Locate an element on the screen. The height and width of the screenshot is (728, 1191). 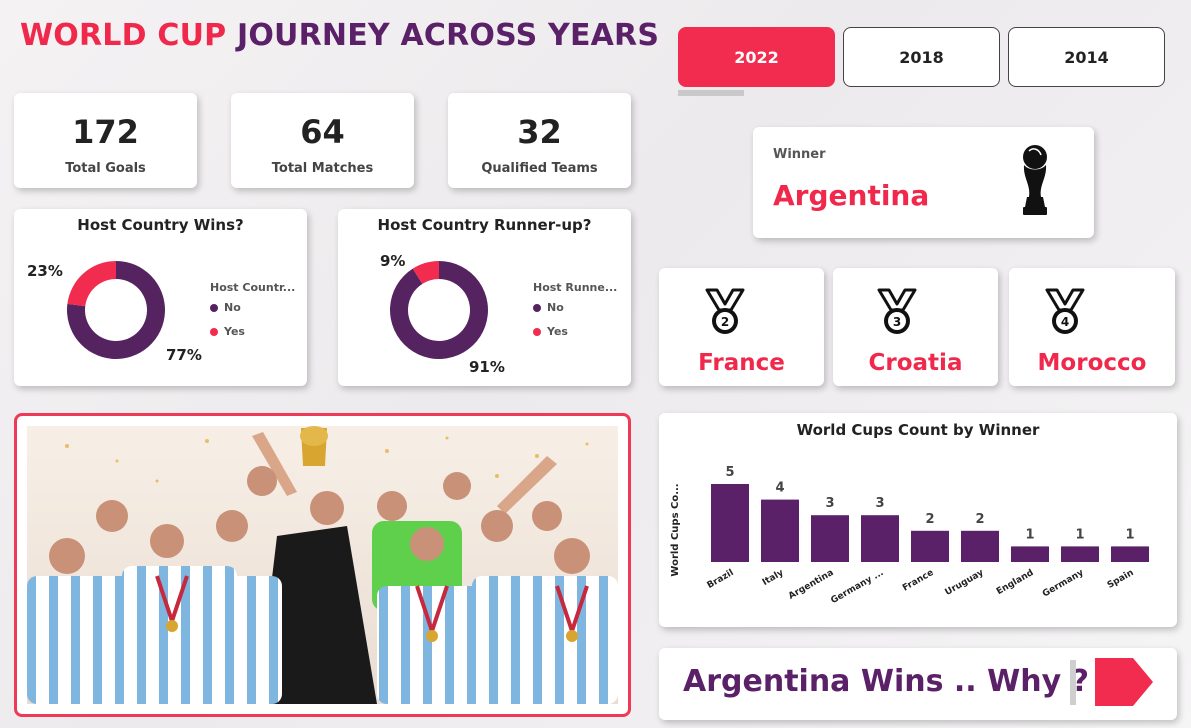
x-tick-label: Italy is located at coordinates (773, 578).